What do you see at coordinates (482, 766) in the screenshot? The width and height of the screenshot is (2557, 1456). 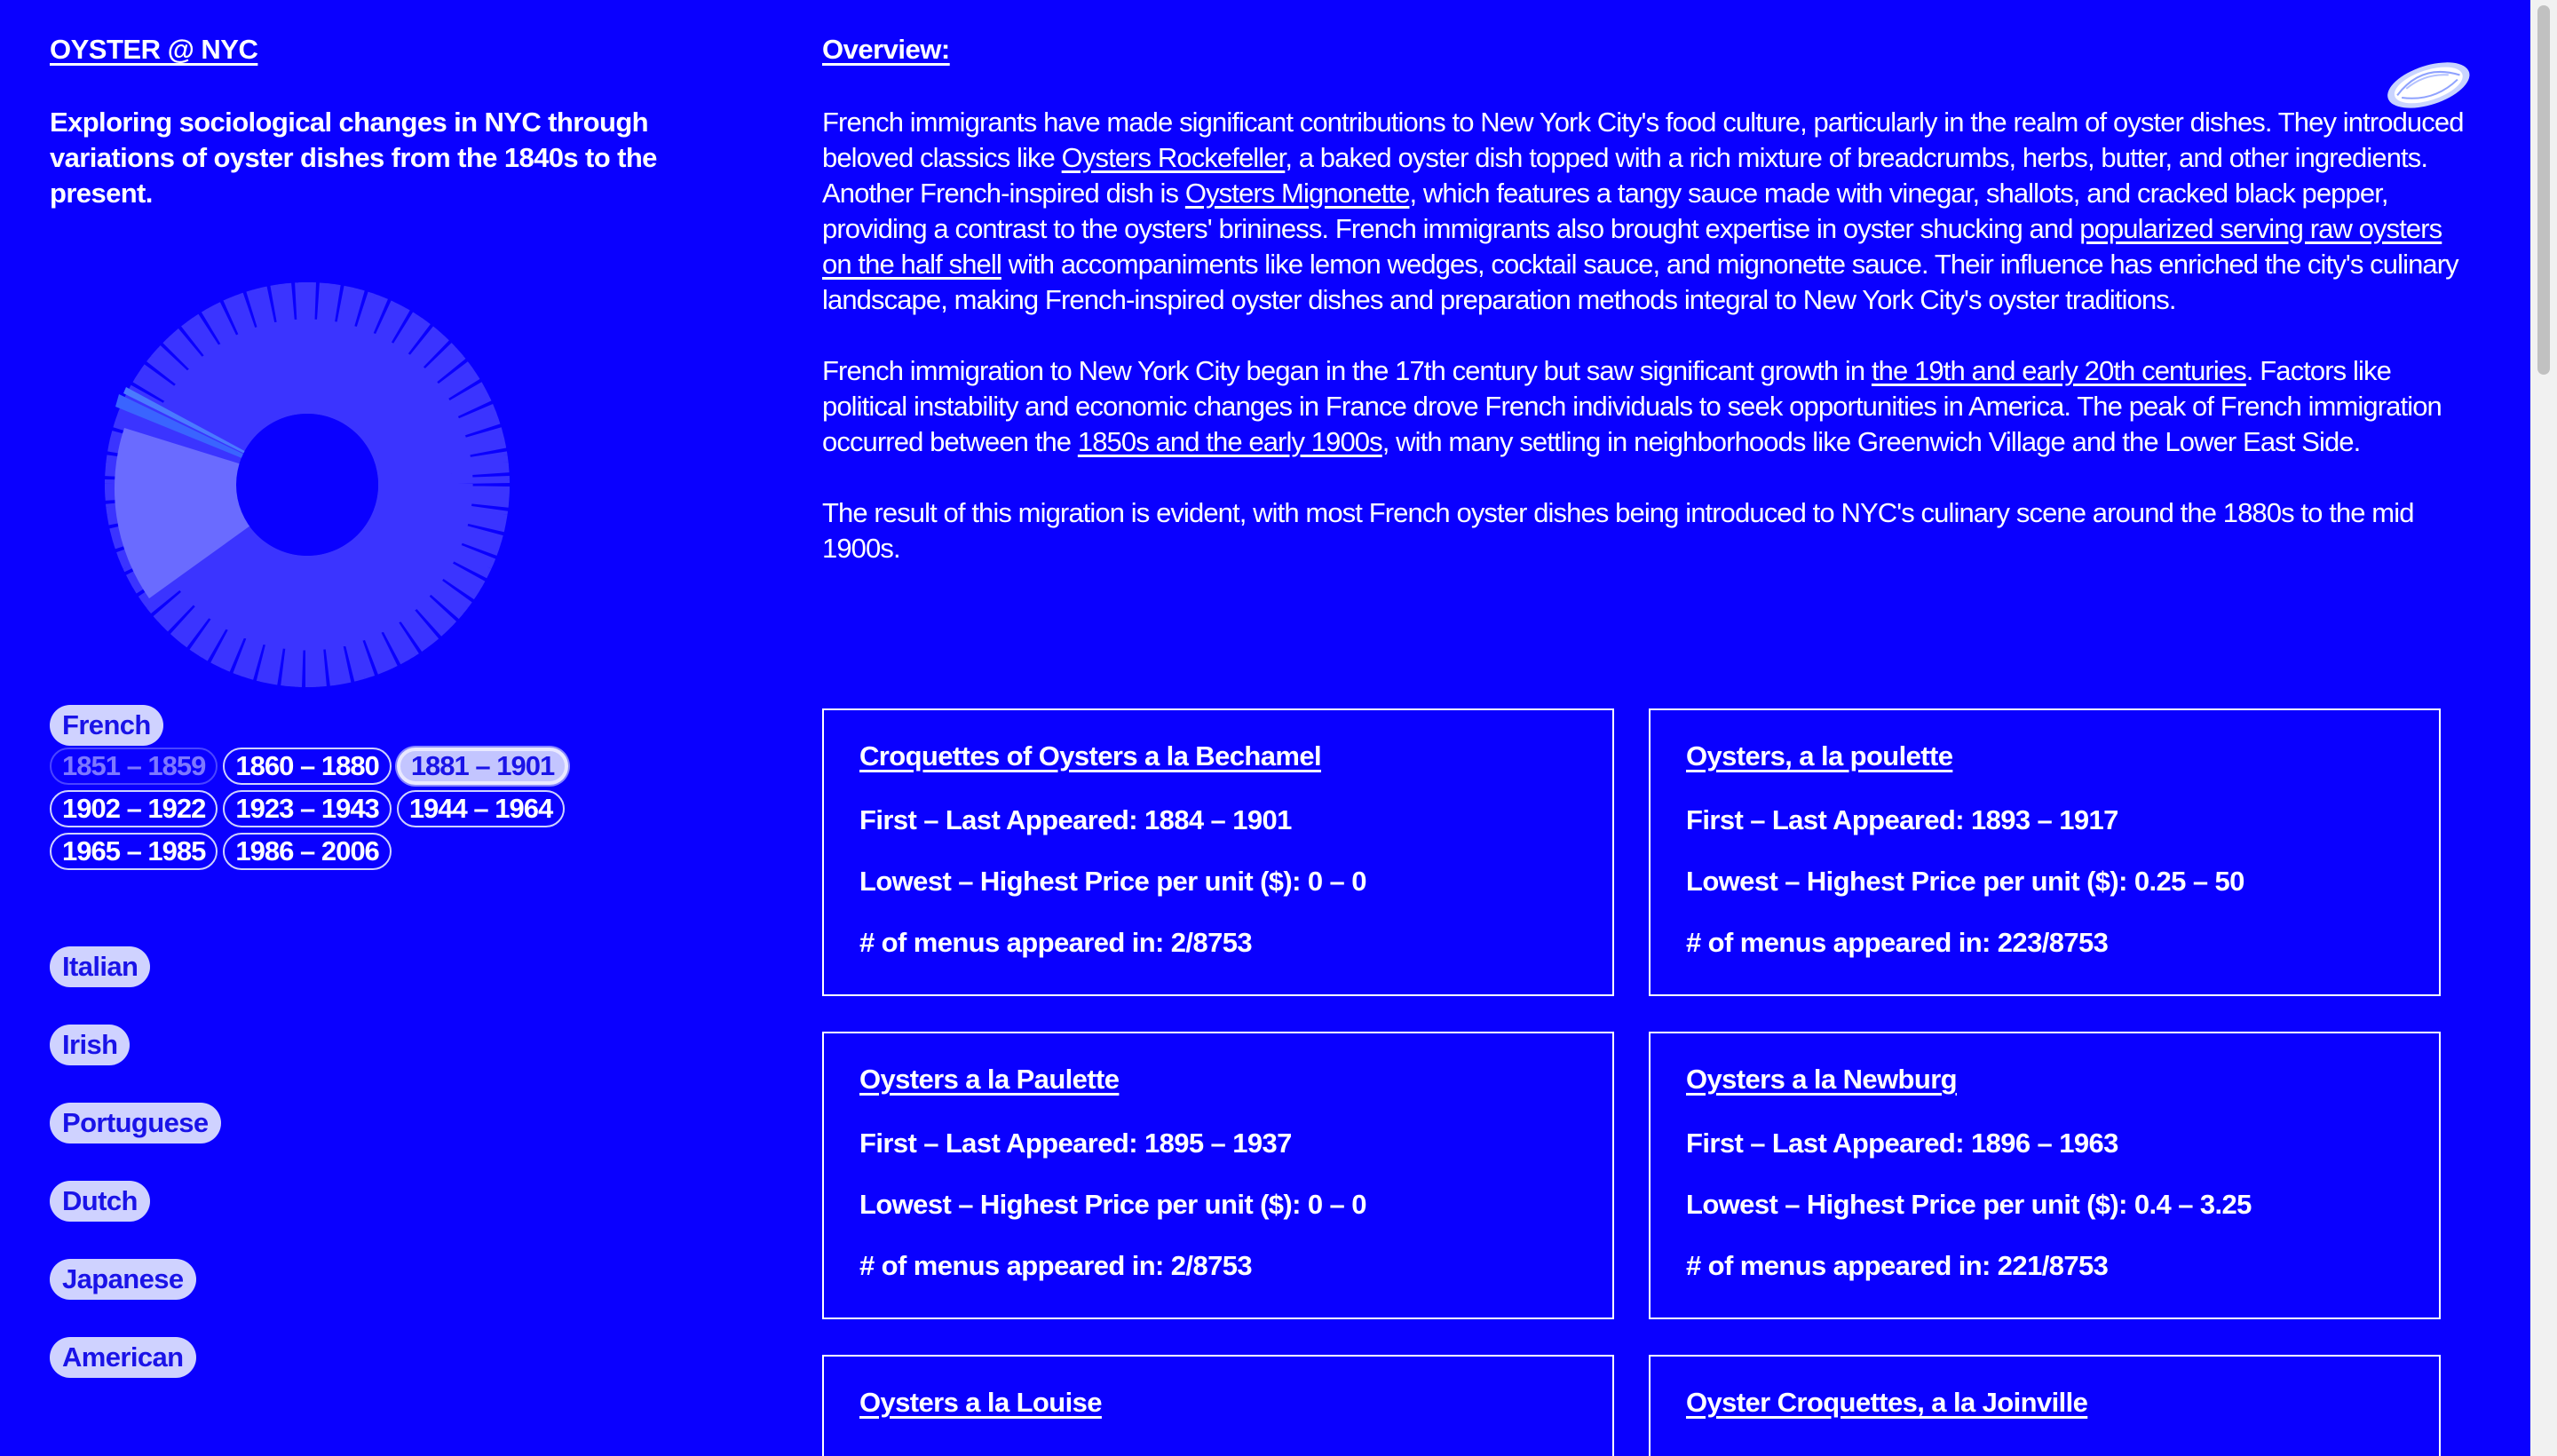 I see `period-1881-1901: 1881 – 1901` at bounding box center [482, 766].